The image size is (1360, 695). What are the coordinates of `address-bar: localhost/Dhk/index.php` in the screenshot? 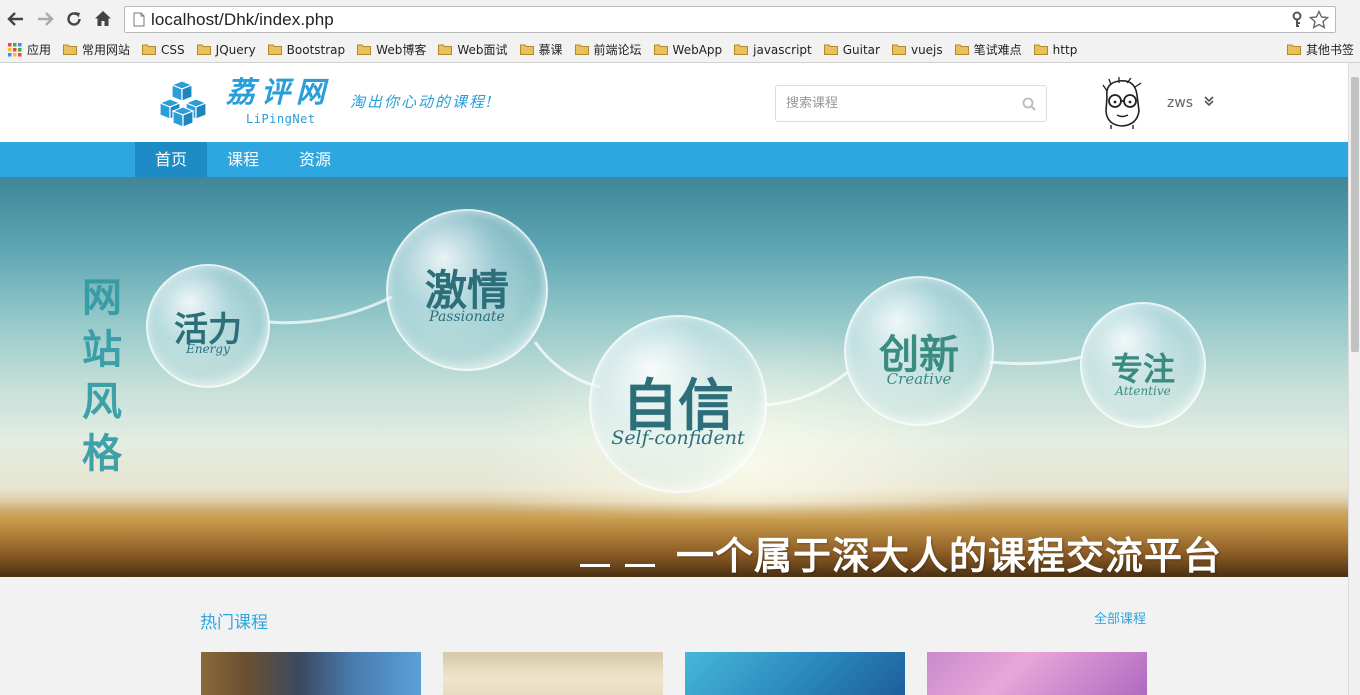 It's located at (730, 19).